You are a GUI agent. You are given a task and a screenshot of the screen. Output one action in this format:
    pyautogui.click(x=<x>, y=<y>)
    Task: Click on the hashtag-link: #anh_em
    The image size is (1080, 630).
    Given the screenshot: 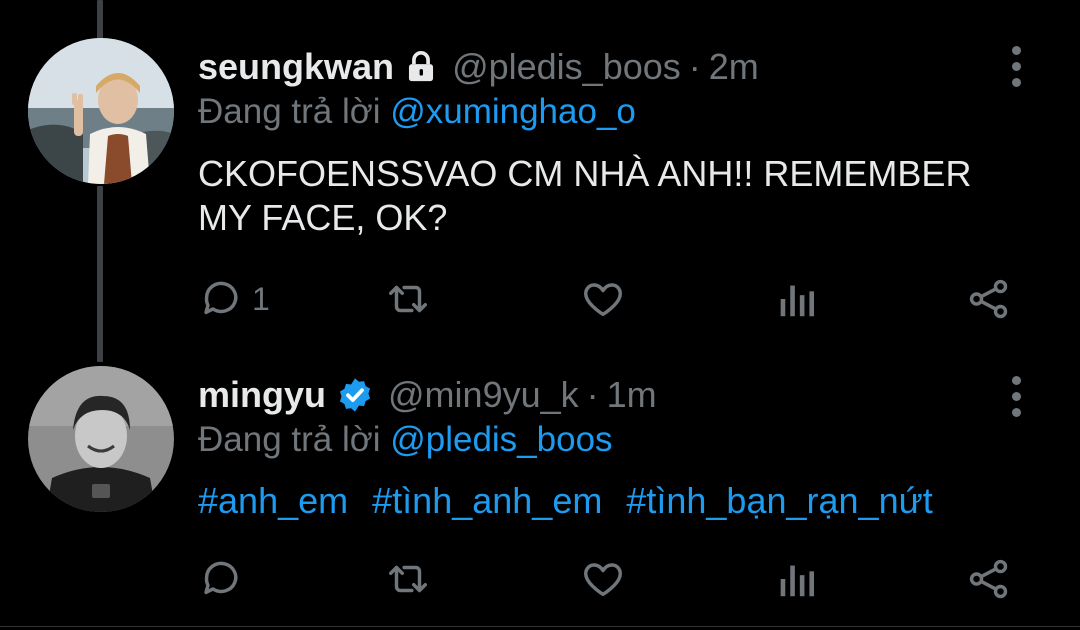 What is the action you would take?
    pyautogui.click(x=273, y=500)
    